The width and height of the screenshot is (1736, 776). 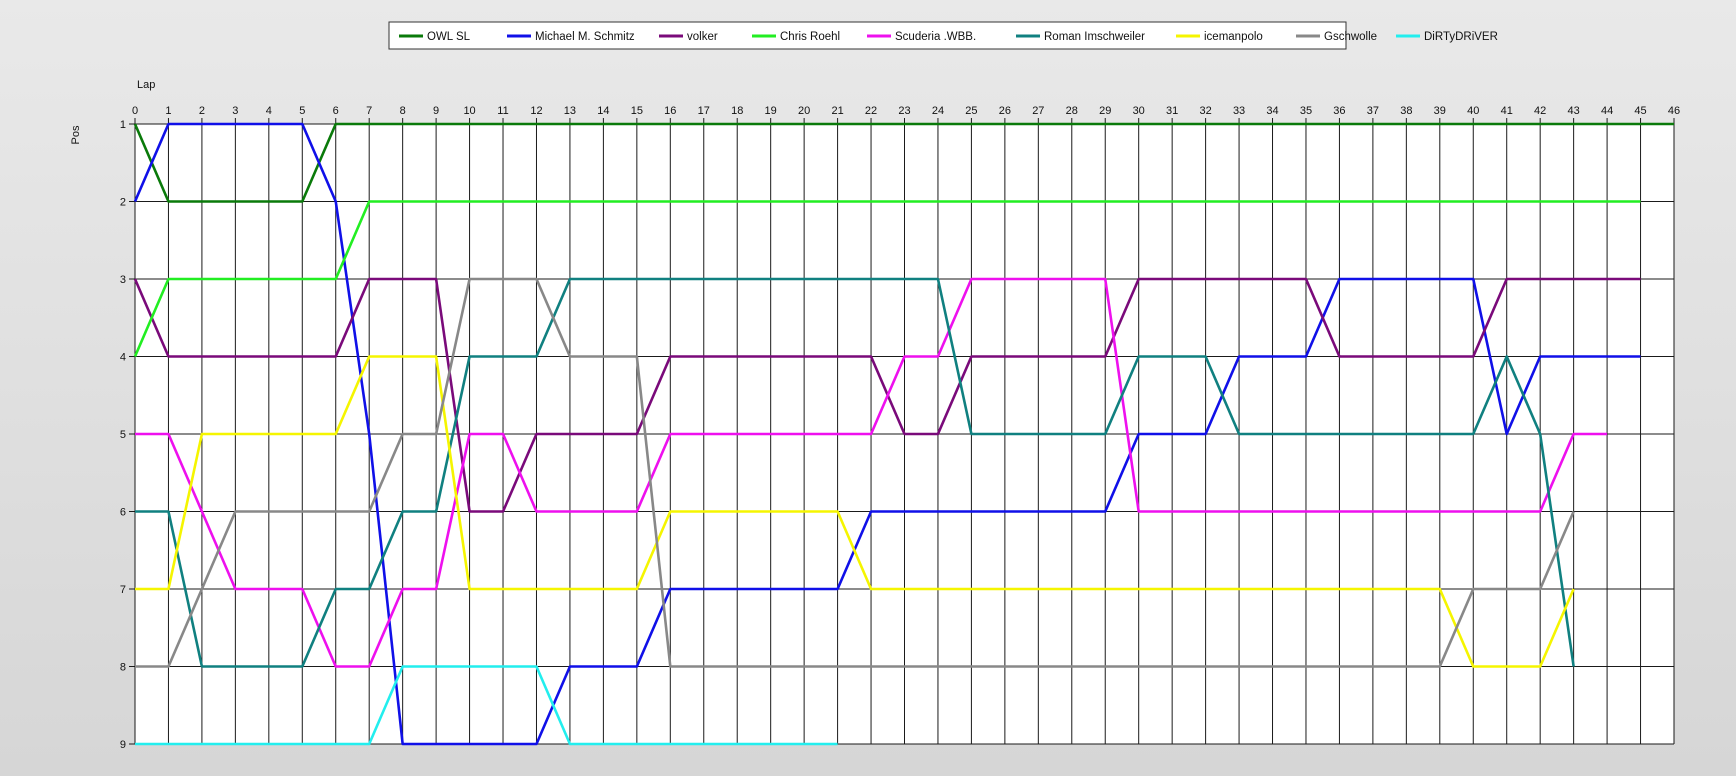 I want to click on y-tick-label: 9, so click(x=123, y=745).